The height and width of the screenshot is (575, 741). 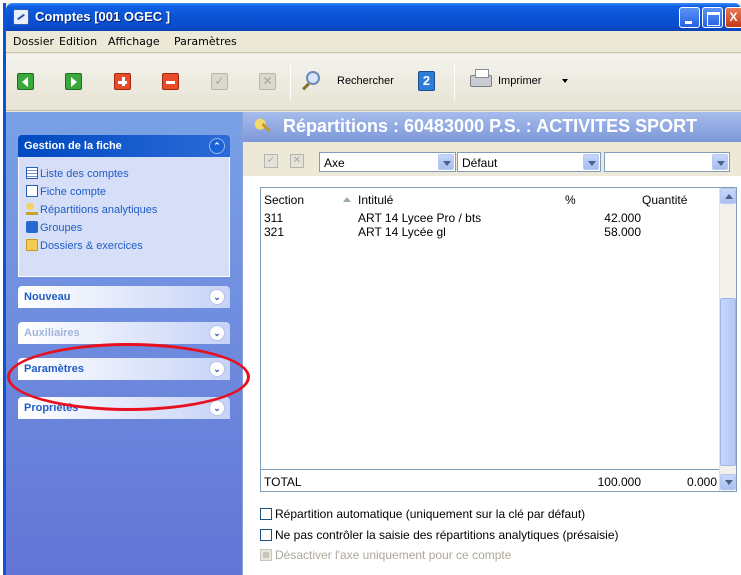 I want to click on app-icon, so click(x=21, y=17).